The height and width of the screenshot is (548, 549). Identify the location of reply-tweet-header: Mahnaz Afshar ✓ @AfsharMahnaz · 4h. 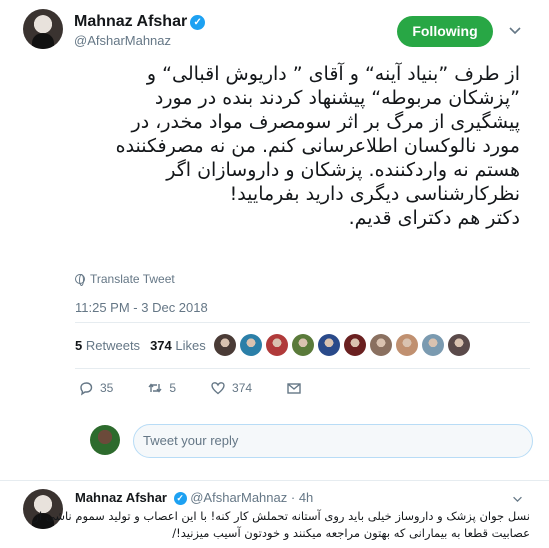
(194, 497).